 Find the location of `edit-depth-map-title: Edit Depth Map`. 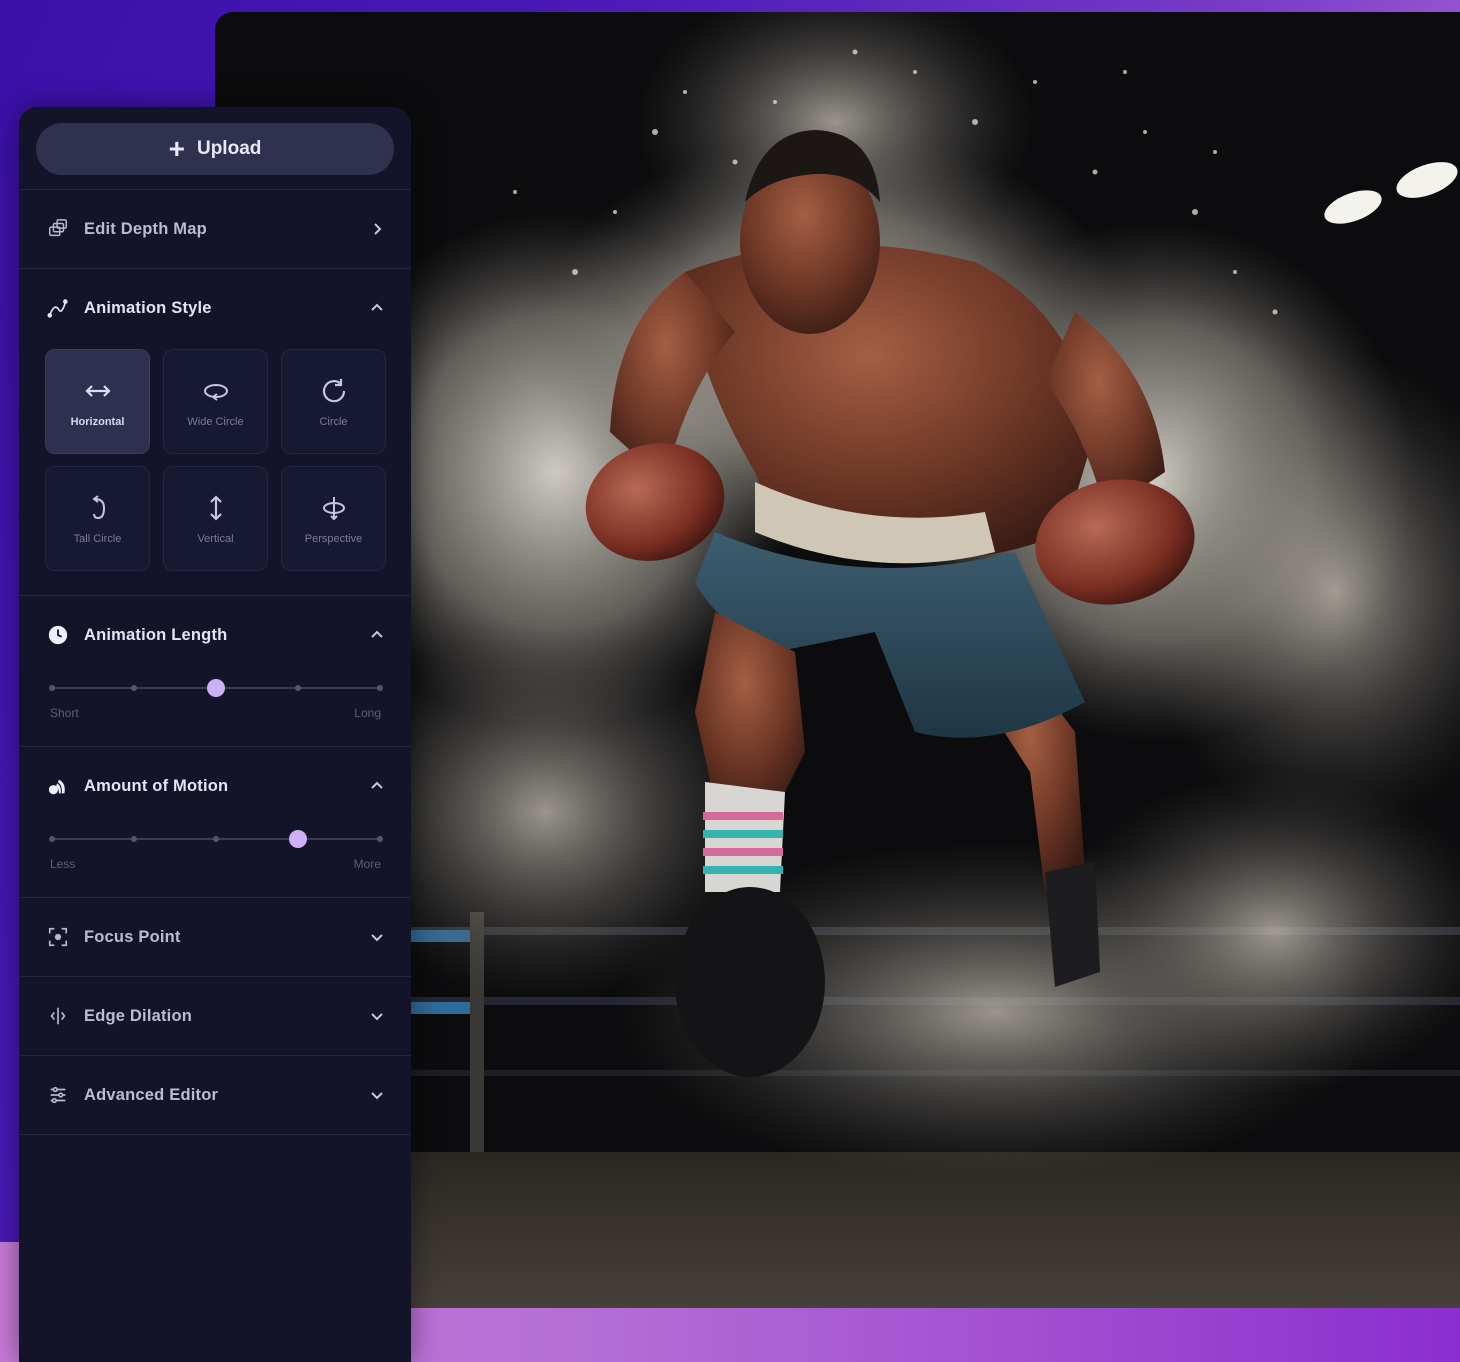

edit-depth-map-title: Edit Depth Map is located at coordinates (145, 228).